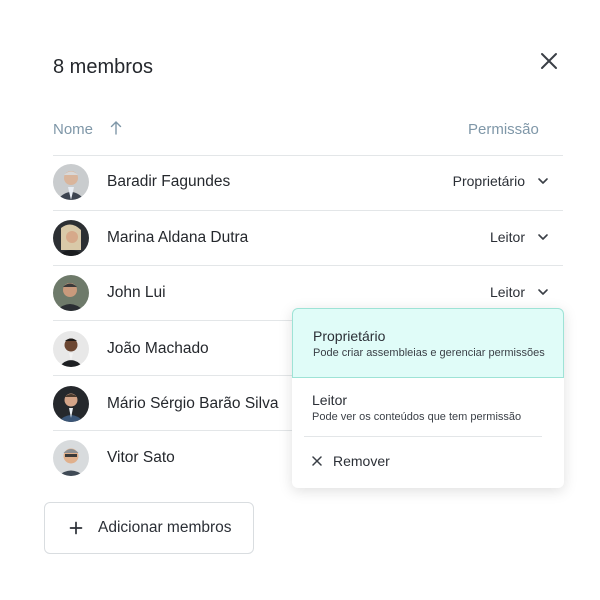  I want to click on member-name: Mário Sérgio Barão Silva, so click(193, 403).